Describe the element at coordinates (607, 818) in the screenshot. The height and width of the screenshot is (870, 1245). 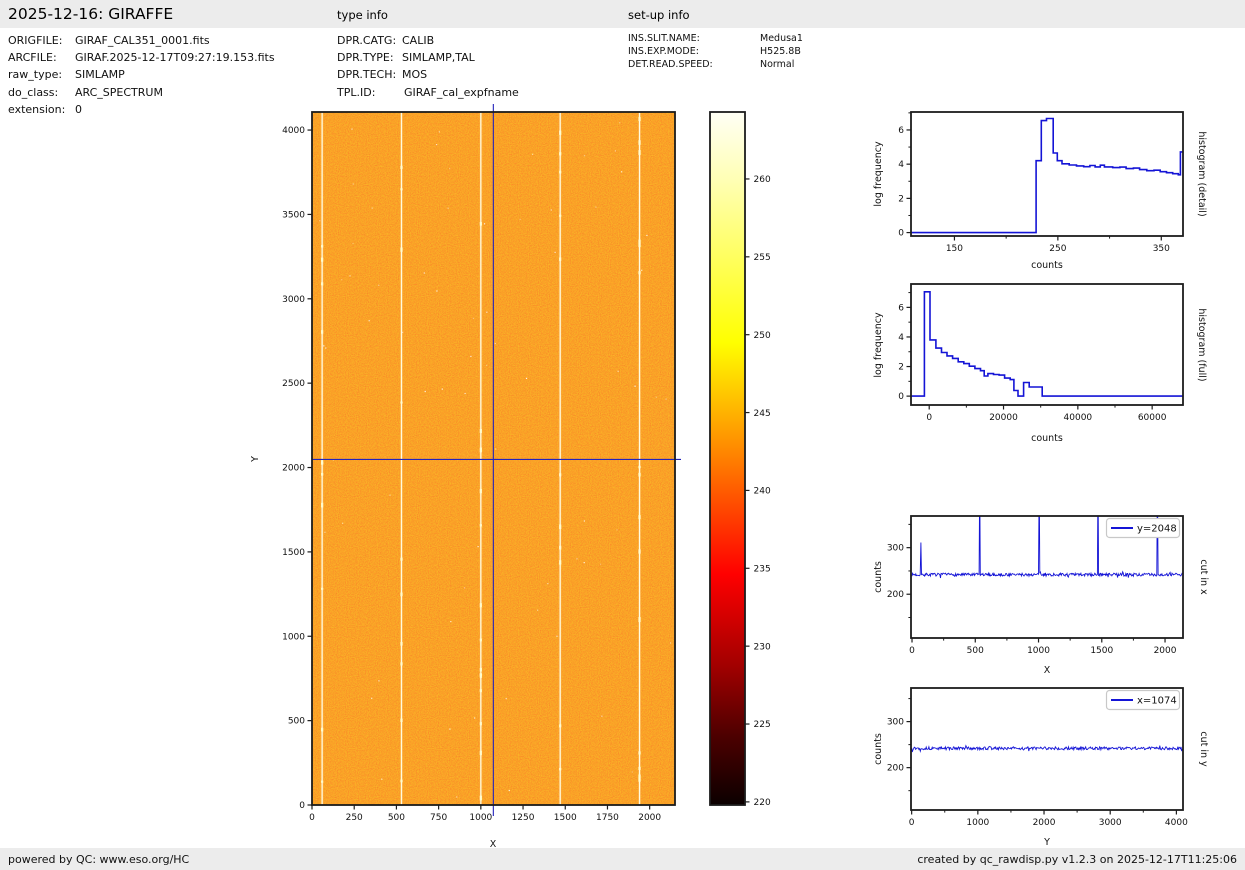
I see `x-tick-label: 1750` at that location.